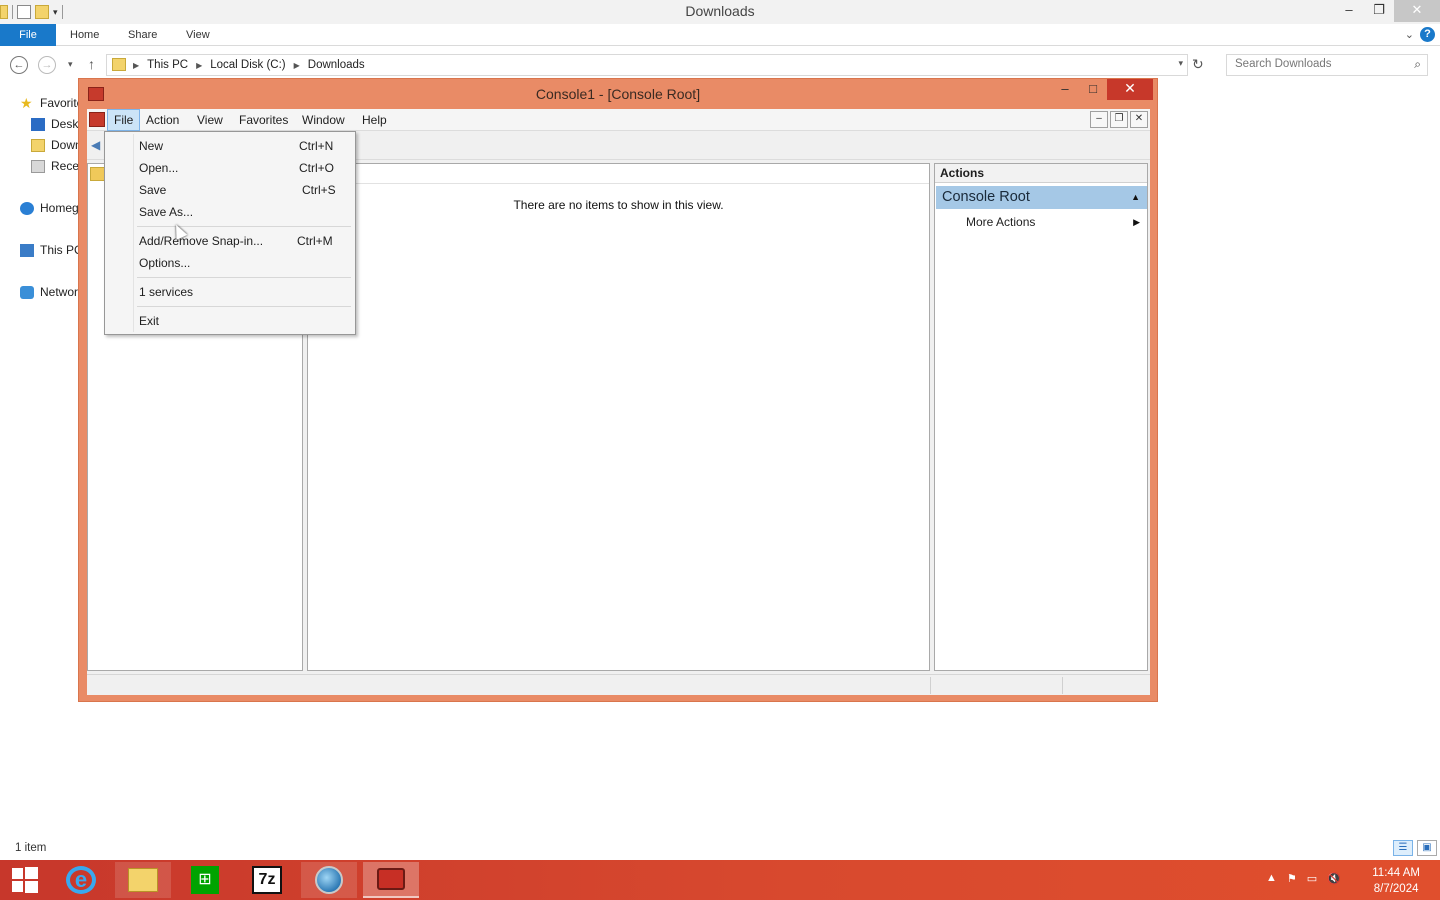 This screenshot has height=900, width=1440. I want to click on child-restore-button: ❐, so click(1119, 119).